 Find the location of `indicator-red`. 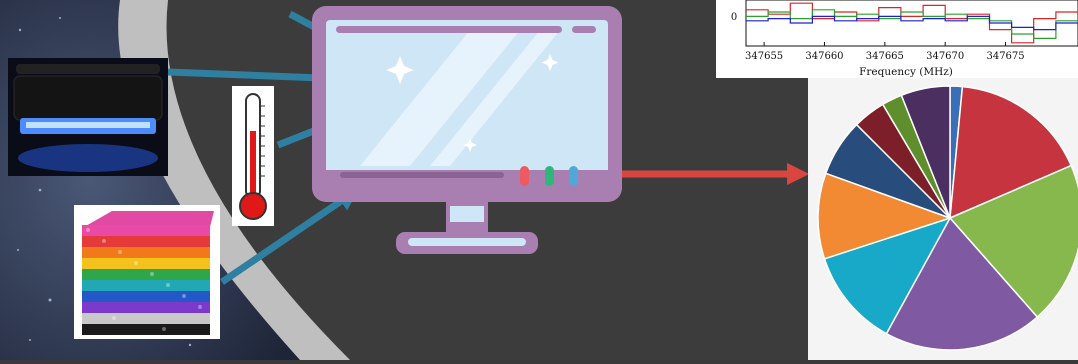

indicator-red is located at coordinates (524, 176).